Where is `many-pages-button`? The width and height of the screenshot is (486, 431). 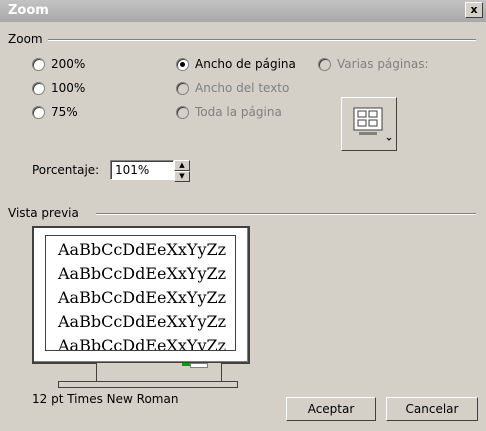
many-pages-button is located at coordinates (369, 124).